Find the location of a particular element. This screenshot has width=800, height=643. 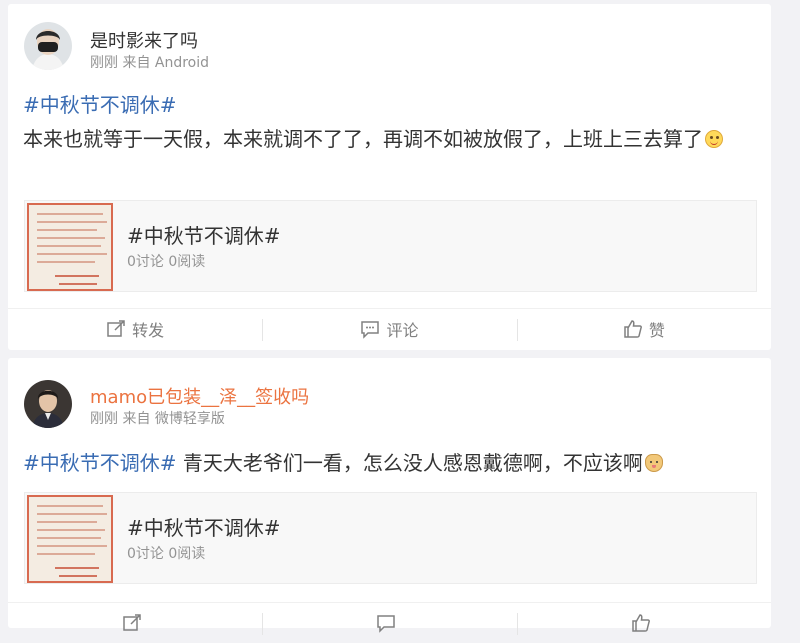

repost-button: 转发 is located at coordinates (135, 329).